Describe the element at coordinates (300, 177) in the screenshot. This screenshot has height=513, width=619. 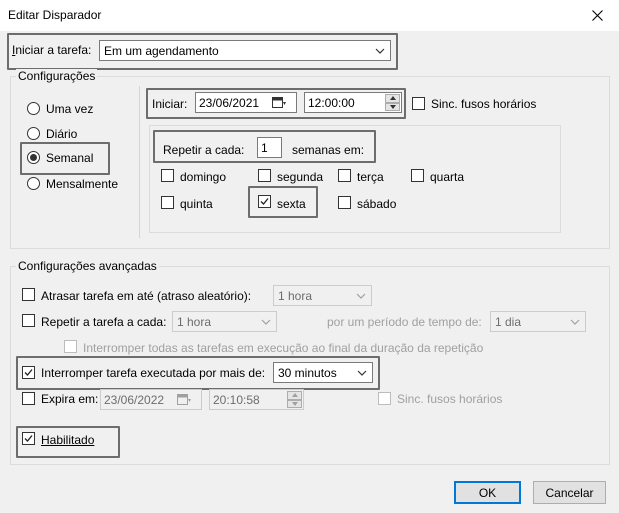
I see `day-monday-label: segunda` at that location.